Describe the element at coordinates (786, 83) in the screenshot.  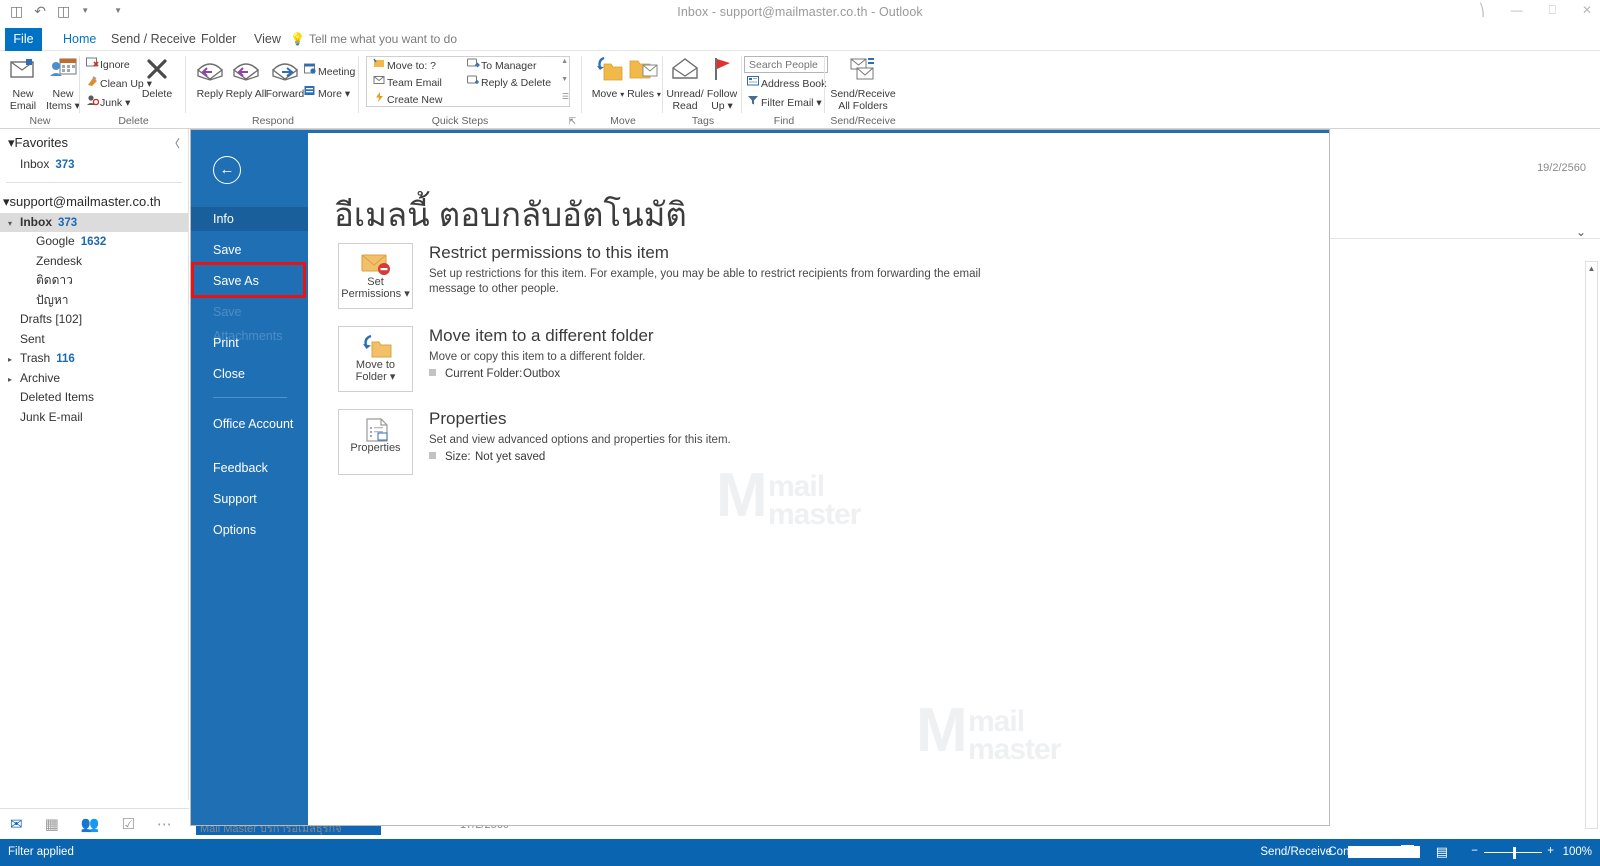
I see `address-book-button: Address Book` at that location.